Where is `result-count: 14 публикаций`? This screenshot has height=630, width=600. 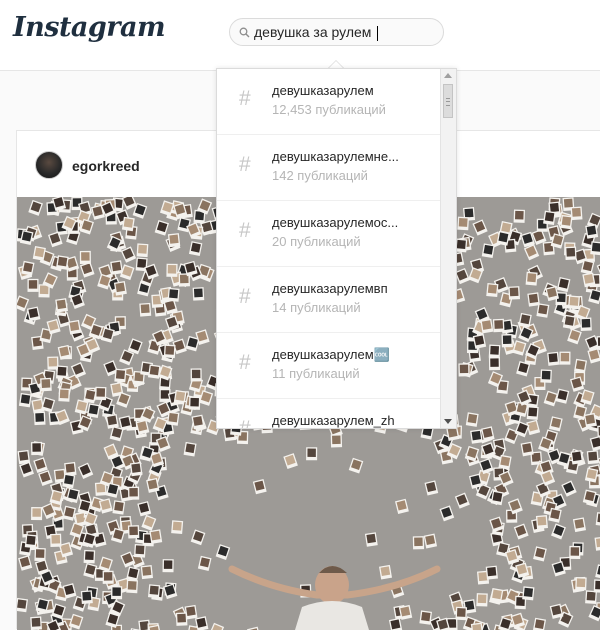 result-count: 14 публикаций is located at coordinates (316, 307).